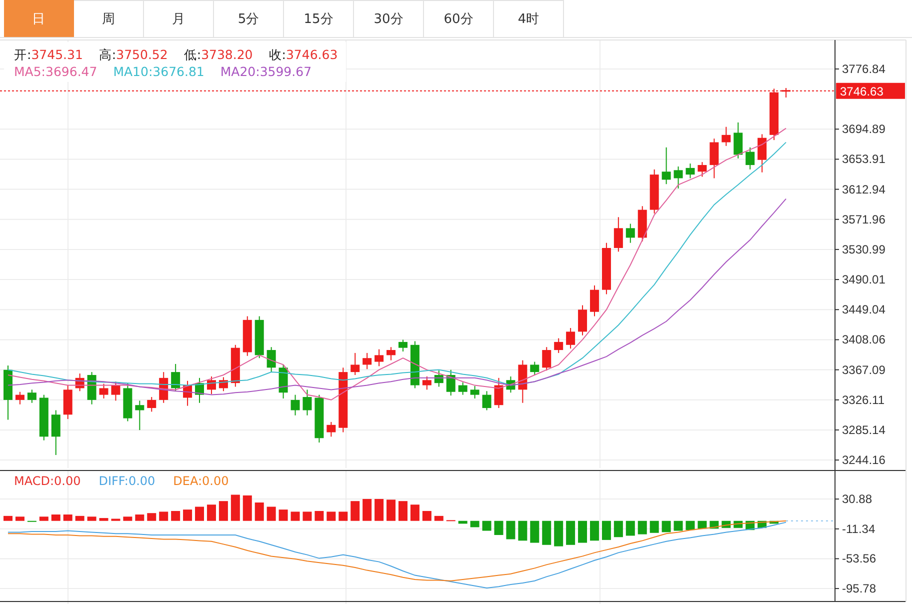 The image size is (912, 604). Describe the element at coordinates (127, 481) in the screenshot. I see `indicator-legend-item: DIFF:0.00` at that location.